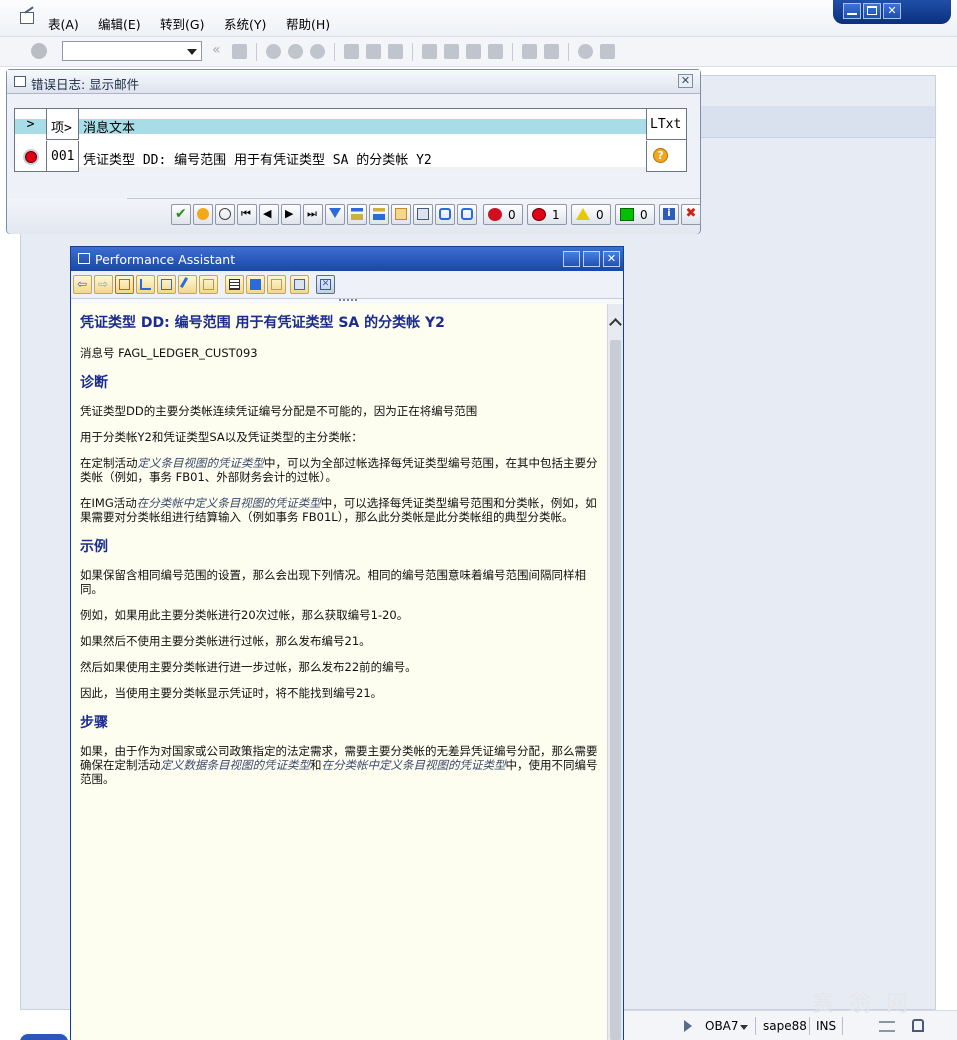 The image size is (957, 1040). I want to click on column-header-item: 项>, so click(63, 124).